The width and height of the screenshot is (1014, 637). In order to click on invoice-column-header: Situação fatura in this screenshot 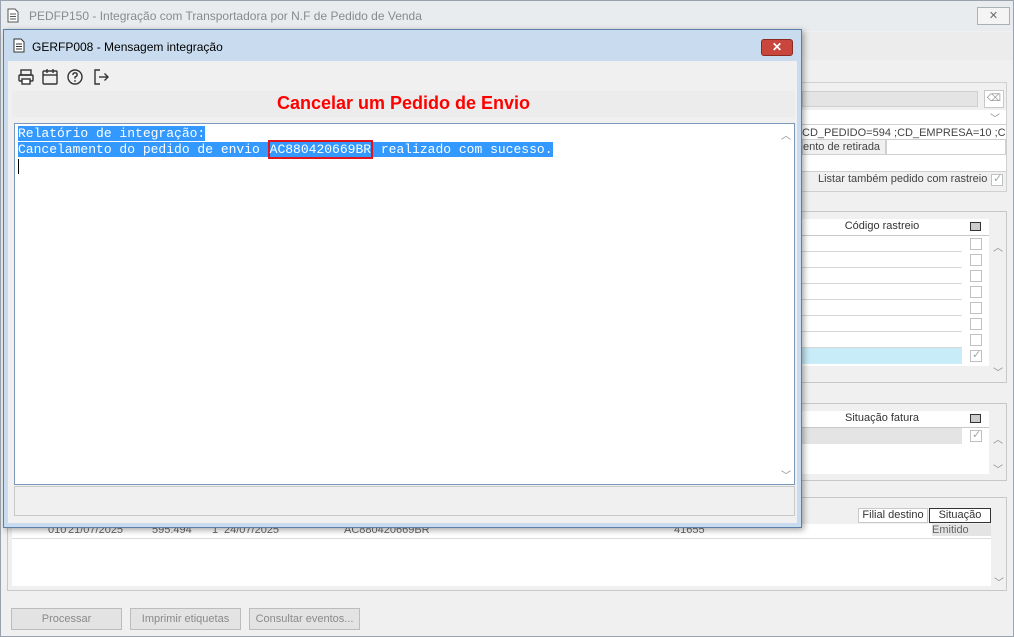, I will do `click(882, 419)`.